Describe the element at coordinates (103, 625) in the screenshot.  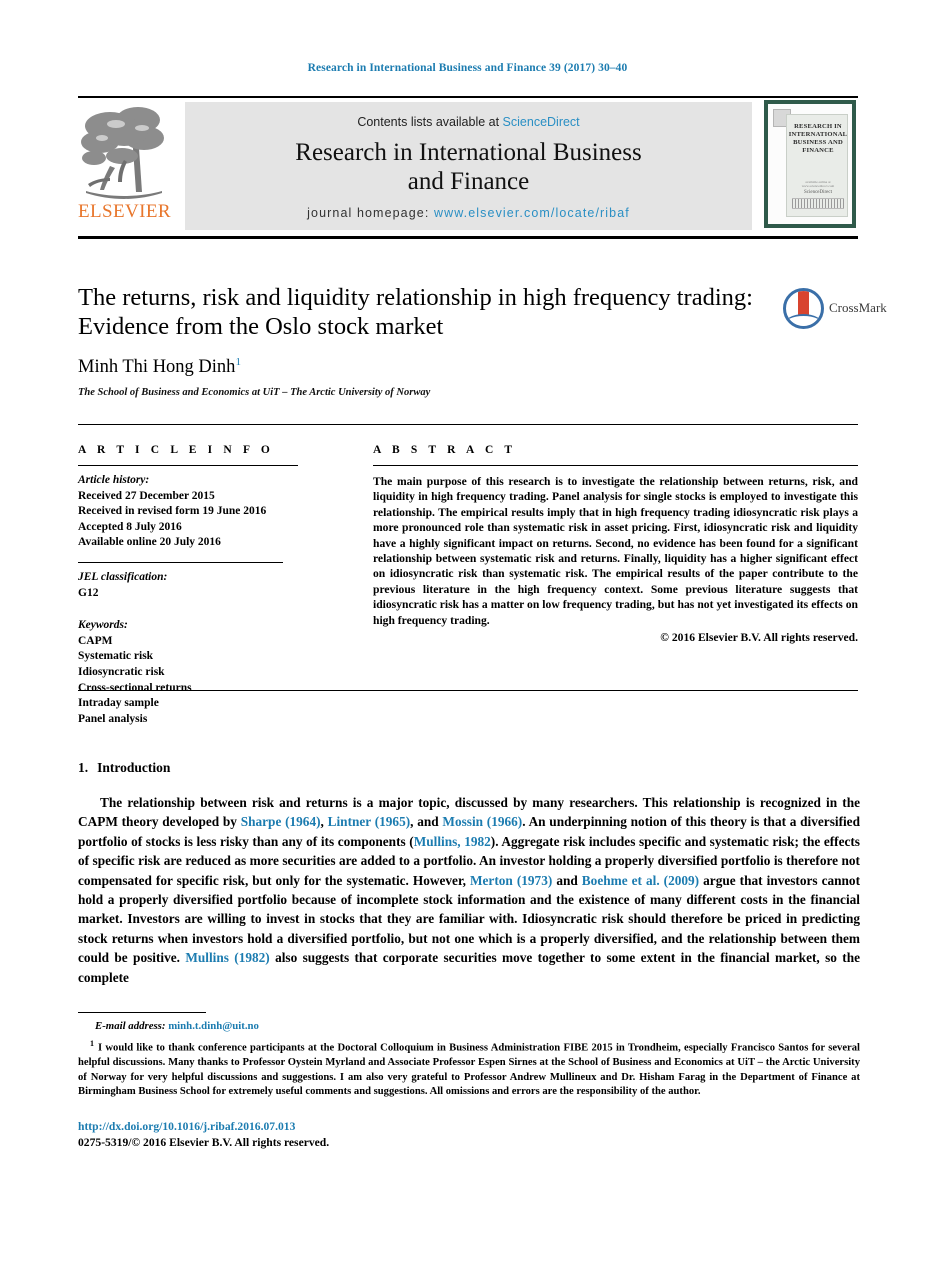
I see `keywords-label: Keywords:` at that location.